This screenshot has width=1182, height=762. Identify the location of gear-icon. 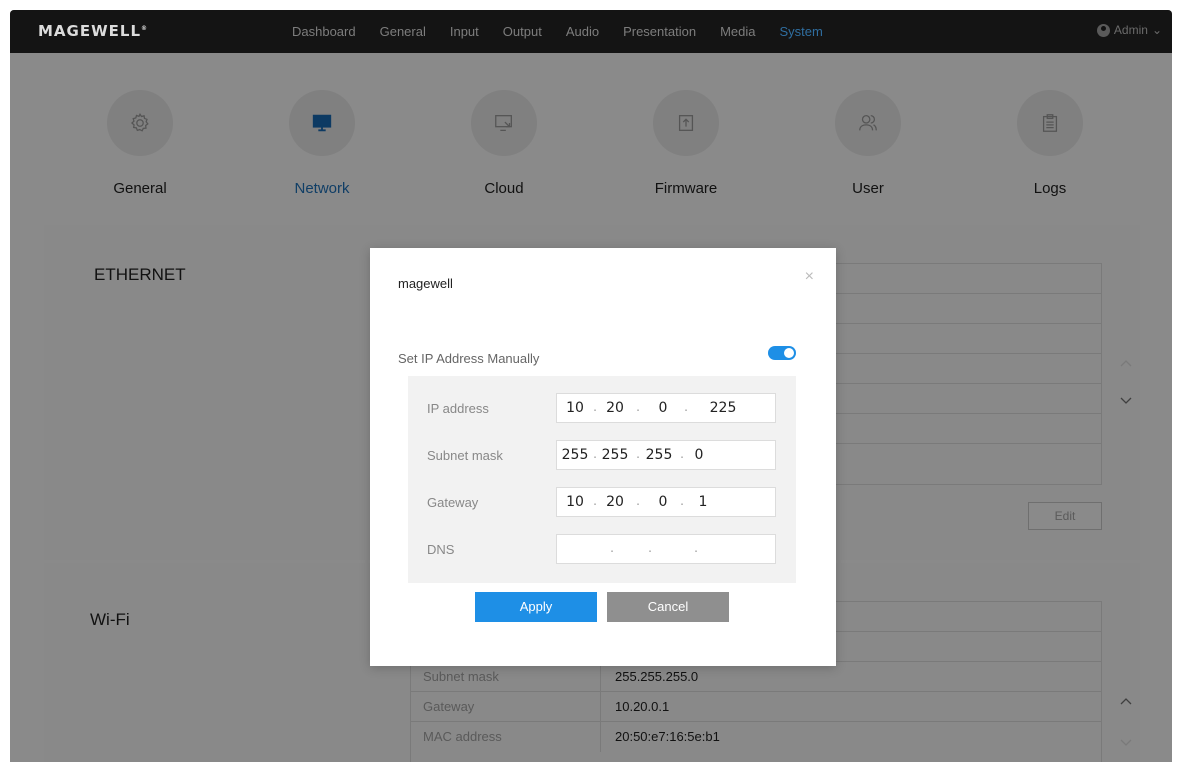
(140, 123).